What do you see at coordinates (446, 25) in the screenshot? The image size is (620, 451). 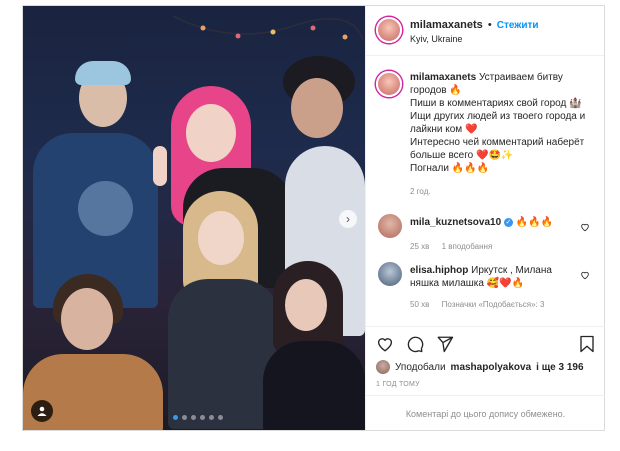 I see `header-username: milamaxanets` at bounding box center [446, 25].